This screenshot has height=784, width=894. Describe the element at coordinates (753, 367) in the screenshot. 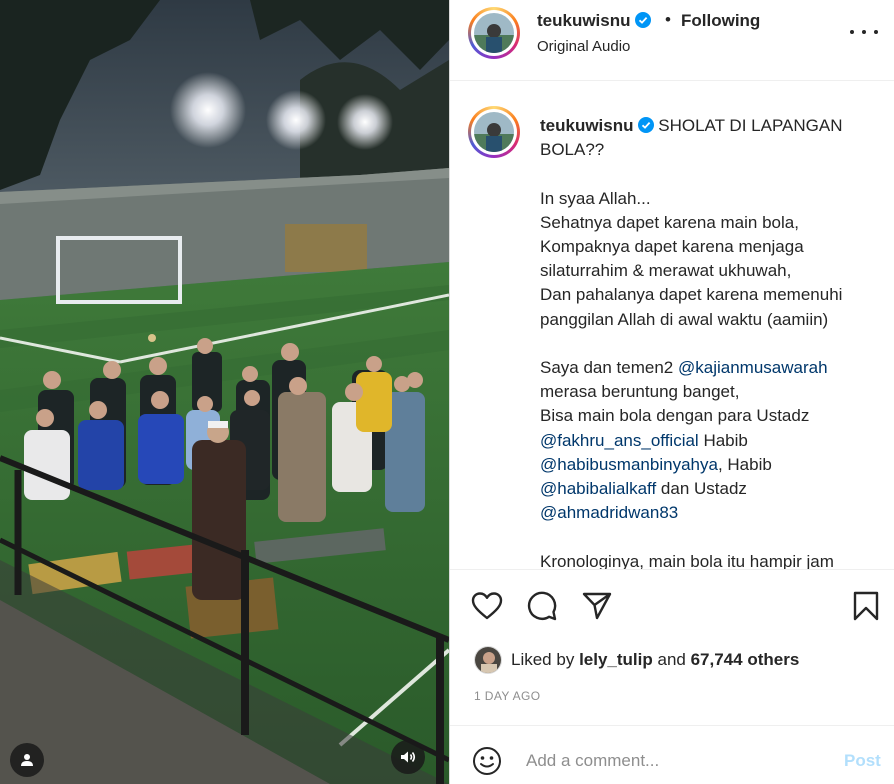

I see `mention-link: @kajianmusawarah` at that location.